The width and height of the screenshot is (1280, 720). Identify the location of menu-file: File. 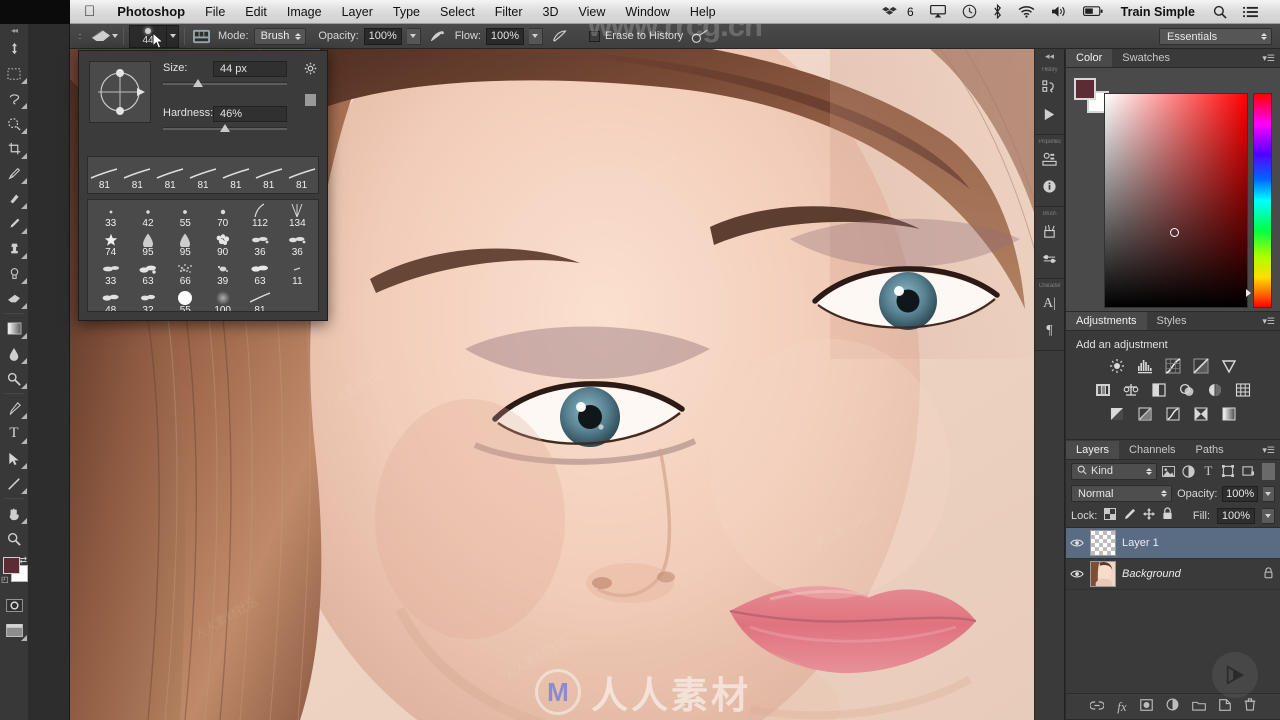
(215, 12).